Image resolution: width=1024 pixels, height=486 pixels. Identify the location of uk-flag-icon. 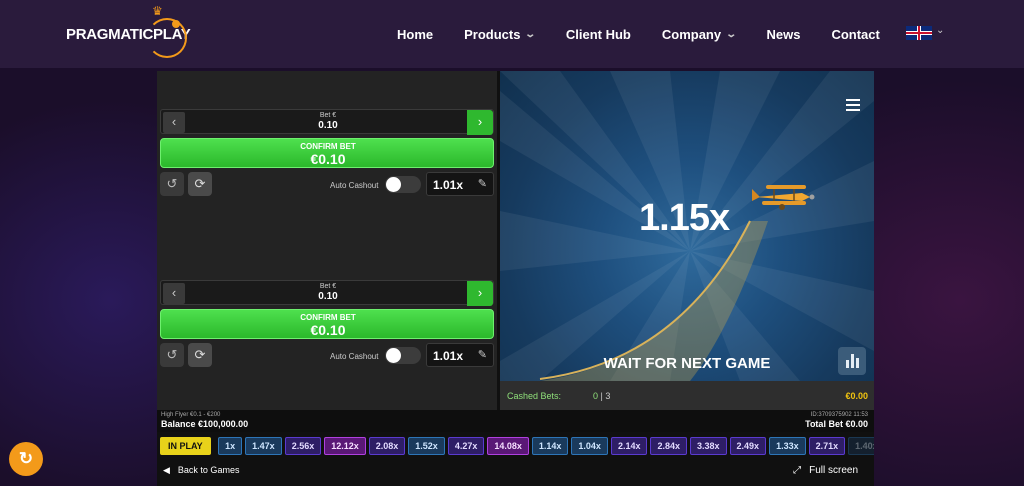
(919, 33).